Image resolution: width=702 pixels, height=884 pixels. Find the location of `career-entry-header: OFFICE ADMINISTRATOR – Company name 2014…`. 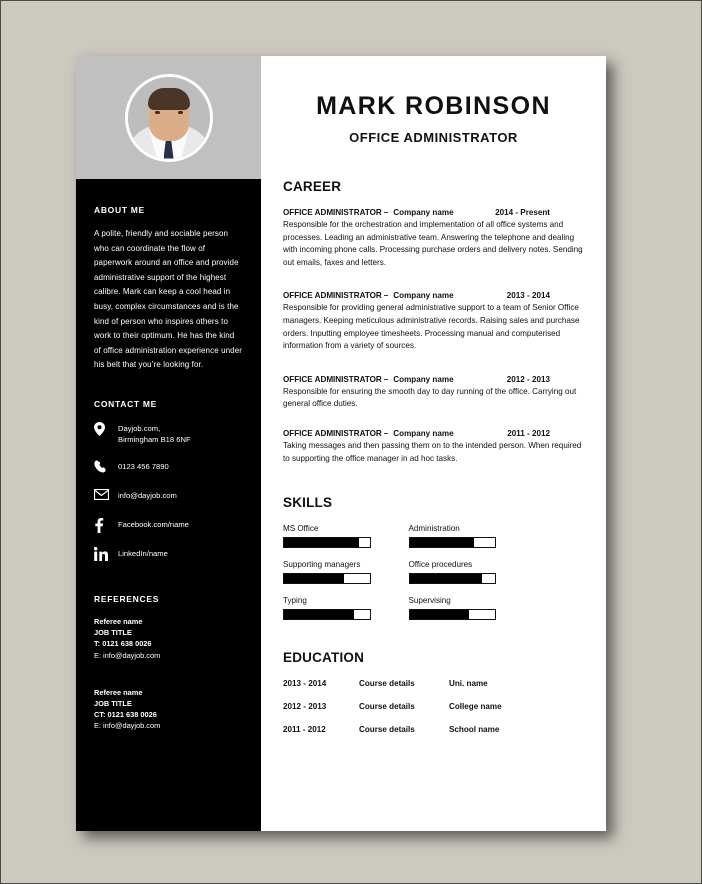

career-entry-header: OFFICE ADMINISTRATOR – Company name 2014… is located at coordinates (433, 212).